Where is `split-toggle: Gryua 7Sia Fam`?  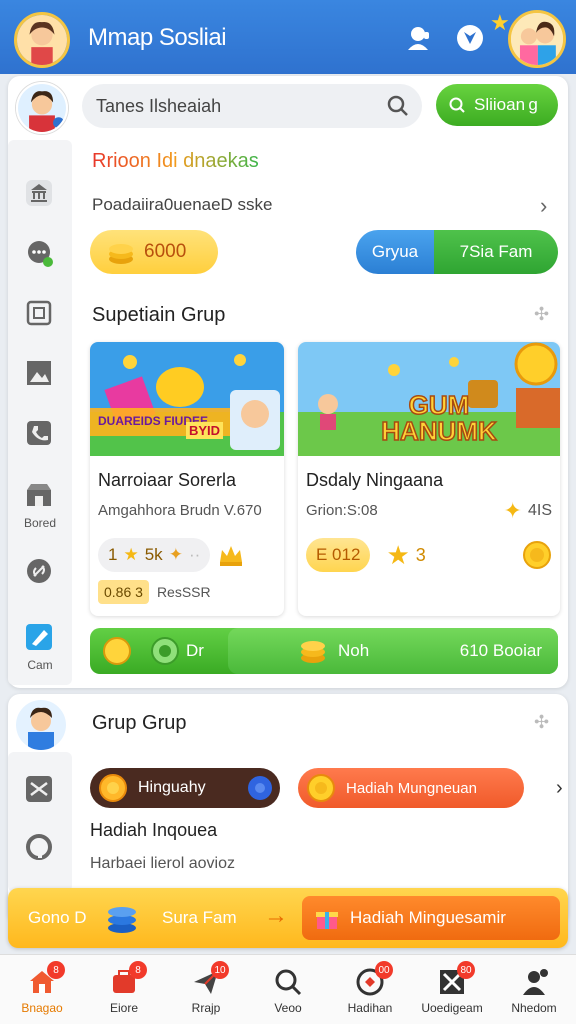
split-toggle: Gryua 7Sia Fam is located at coordinates (457, 252).